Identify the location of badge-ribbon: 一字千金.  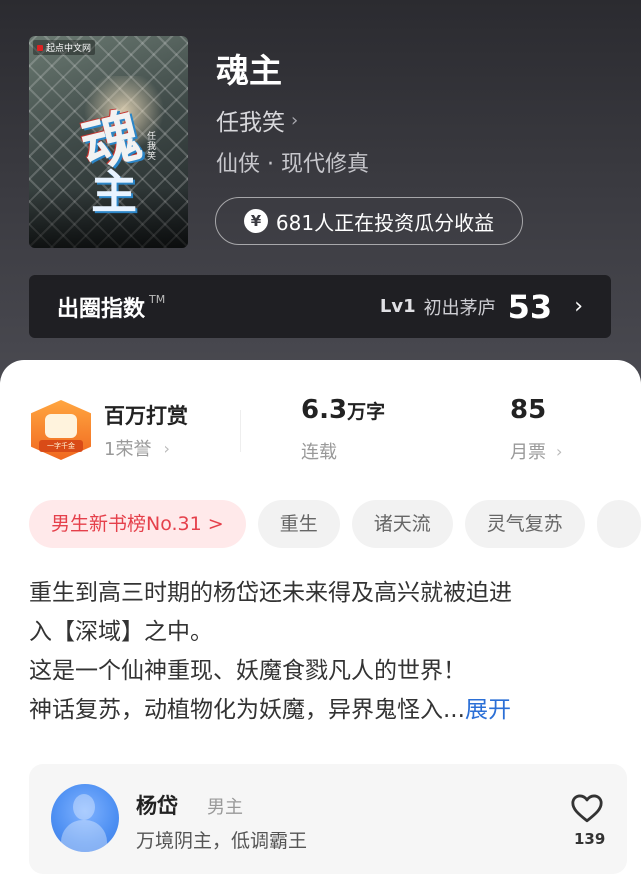
(61, 446).